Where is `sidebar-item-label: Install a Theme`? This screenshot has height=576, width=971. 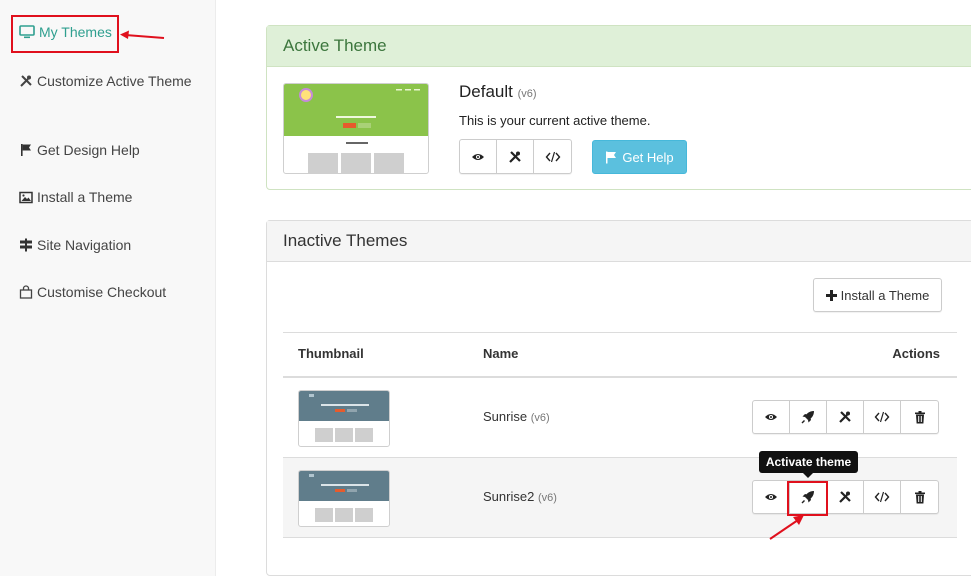 sidebar-item-label: Install a Theme is located at coordinates (85, 197).